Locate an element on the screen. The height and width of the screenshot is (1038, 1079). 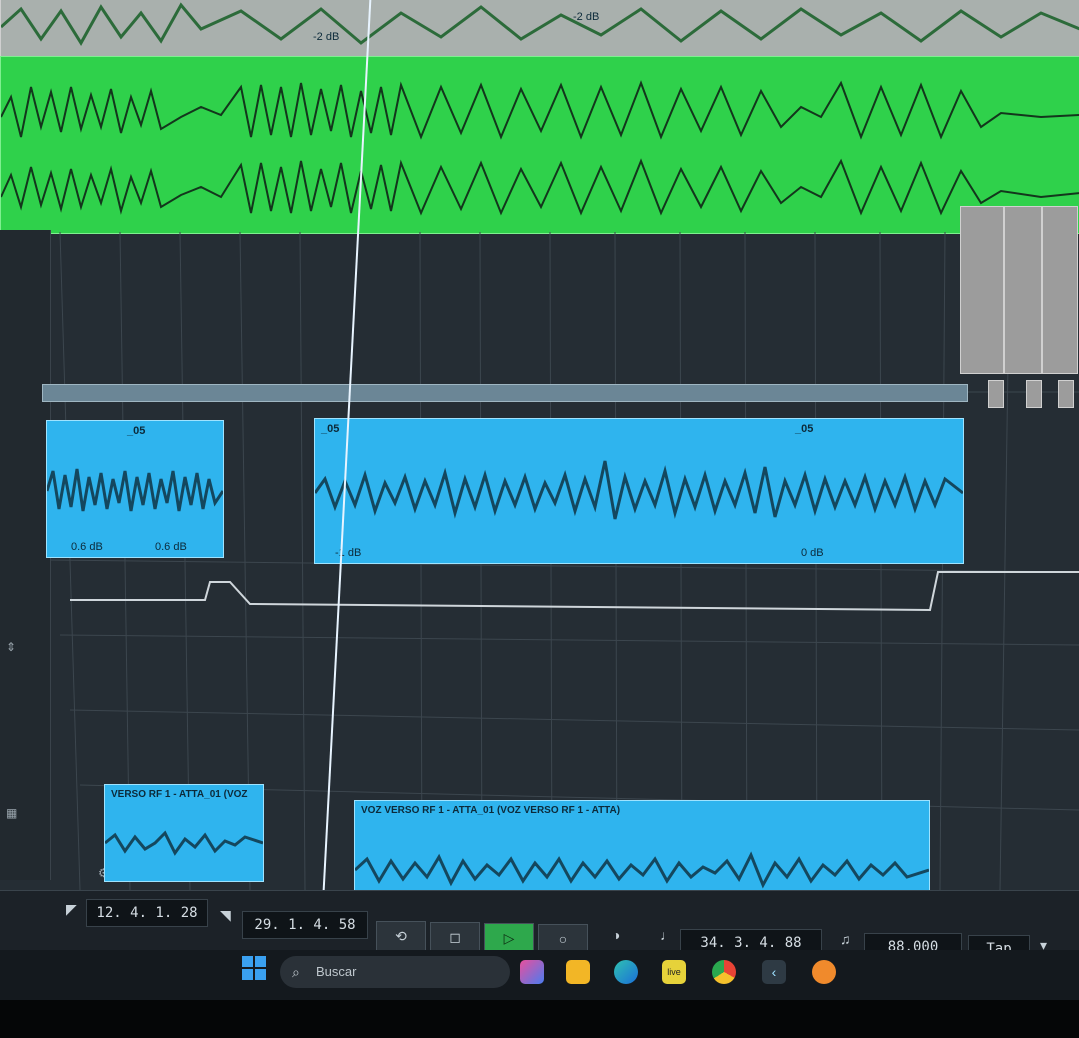
track-headers is located at coordinates (25, 555).